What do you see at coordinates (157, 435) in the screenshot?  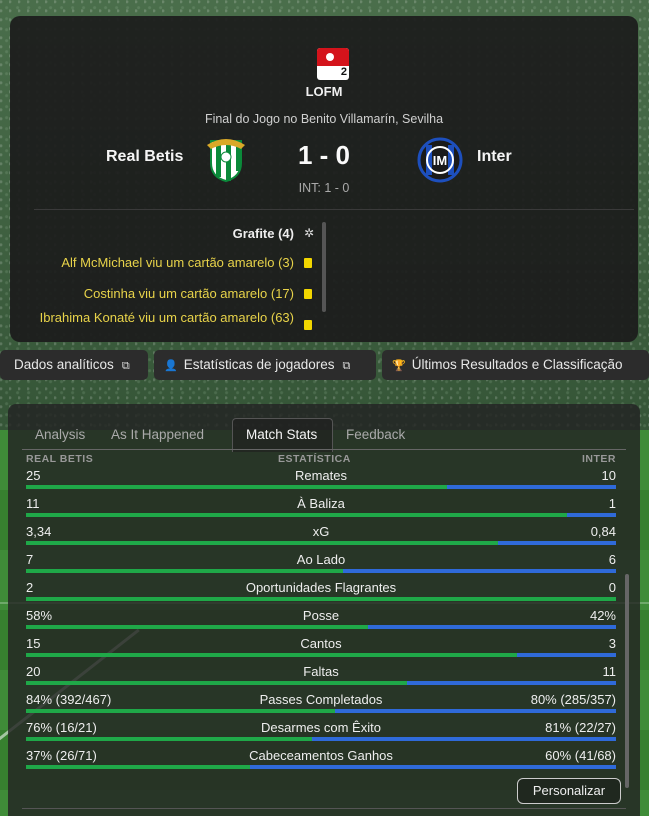 I see `tab-as-it-happened: As It Happened` at bounding box center [157, 435].